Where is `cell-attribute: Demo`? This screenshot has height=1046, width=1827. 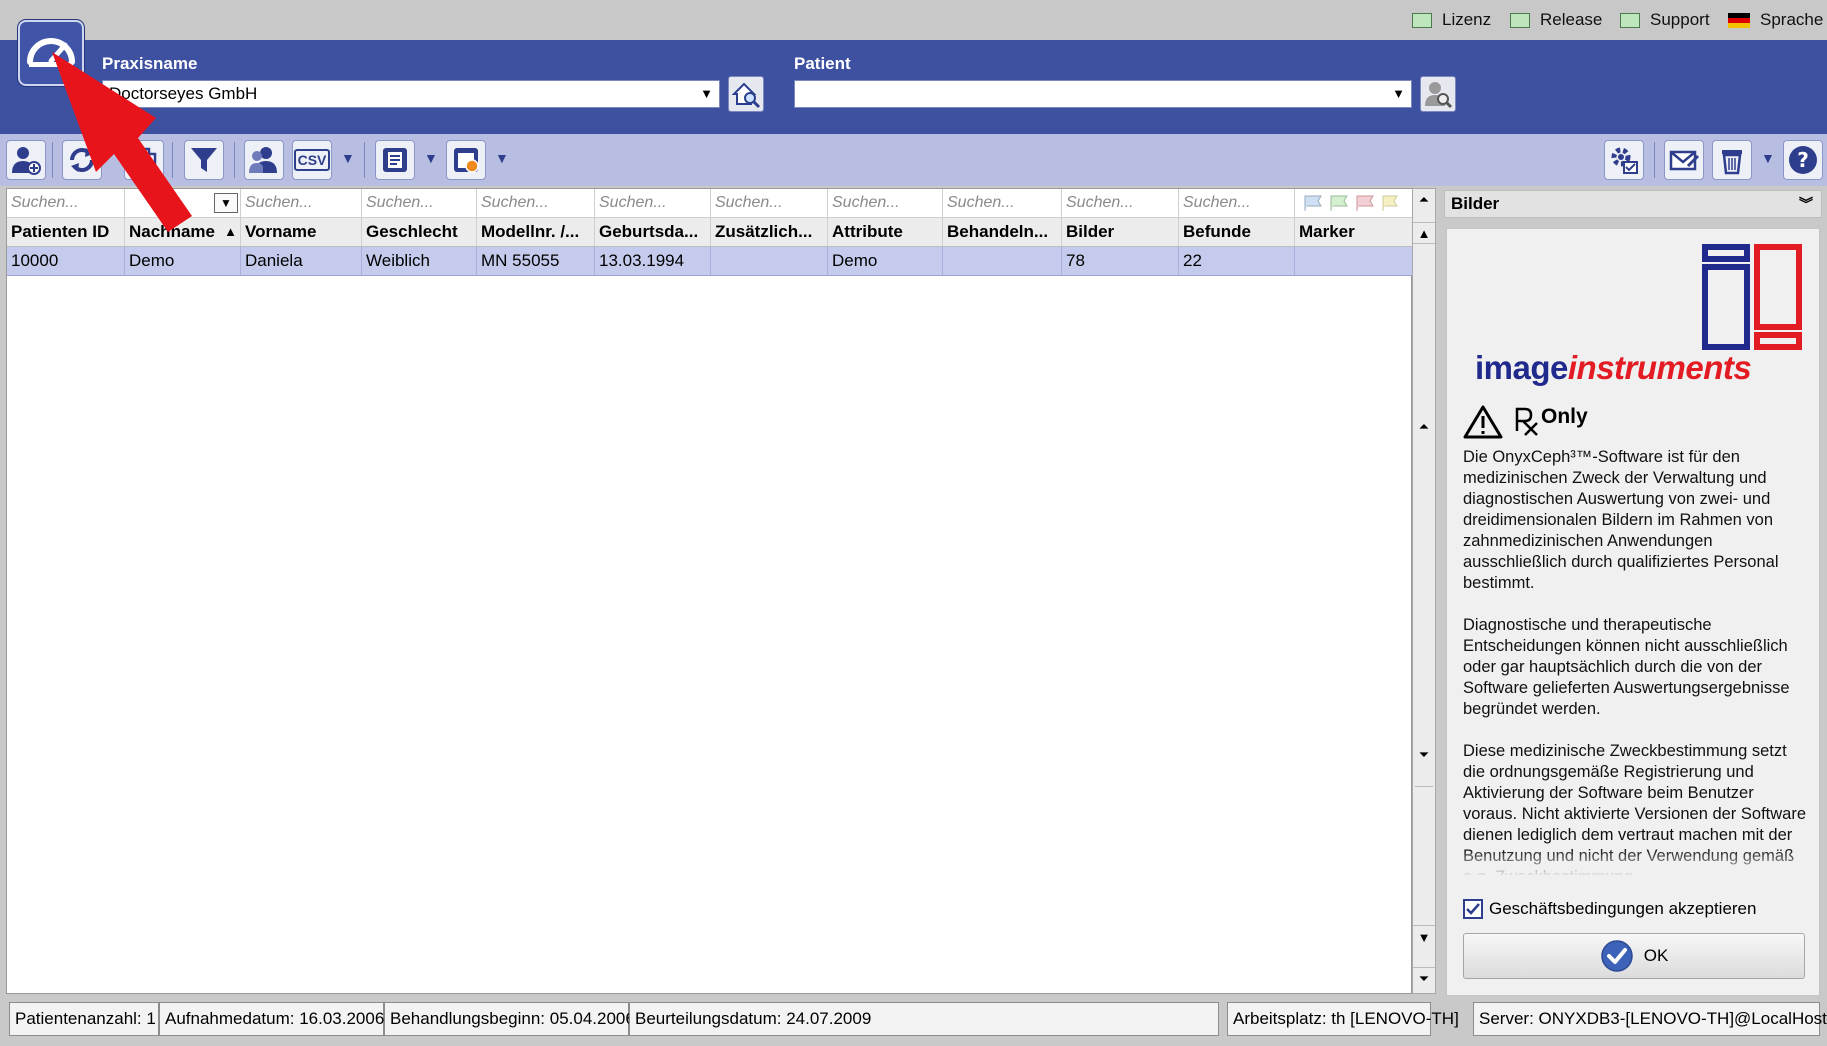 cell-attribute: Demo is located at coordinates (885, 261).